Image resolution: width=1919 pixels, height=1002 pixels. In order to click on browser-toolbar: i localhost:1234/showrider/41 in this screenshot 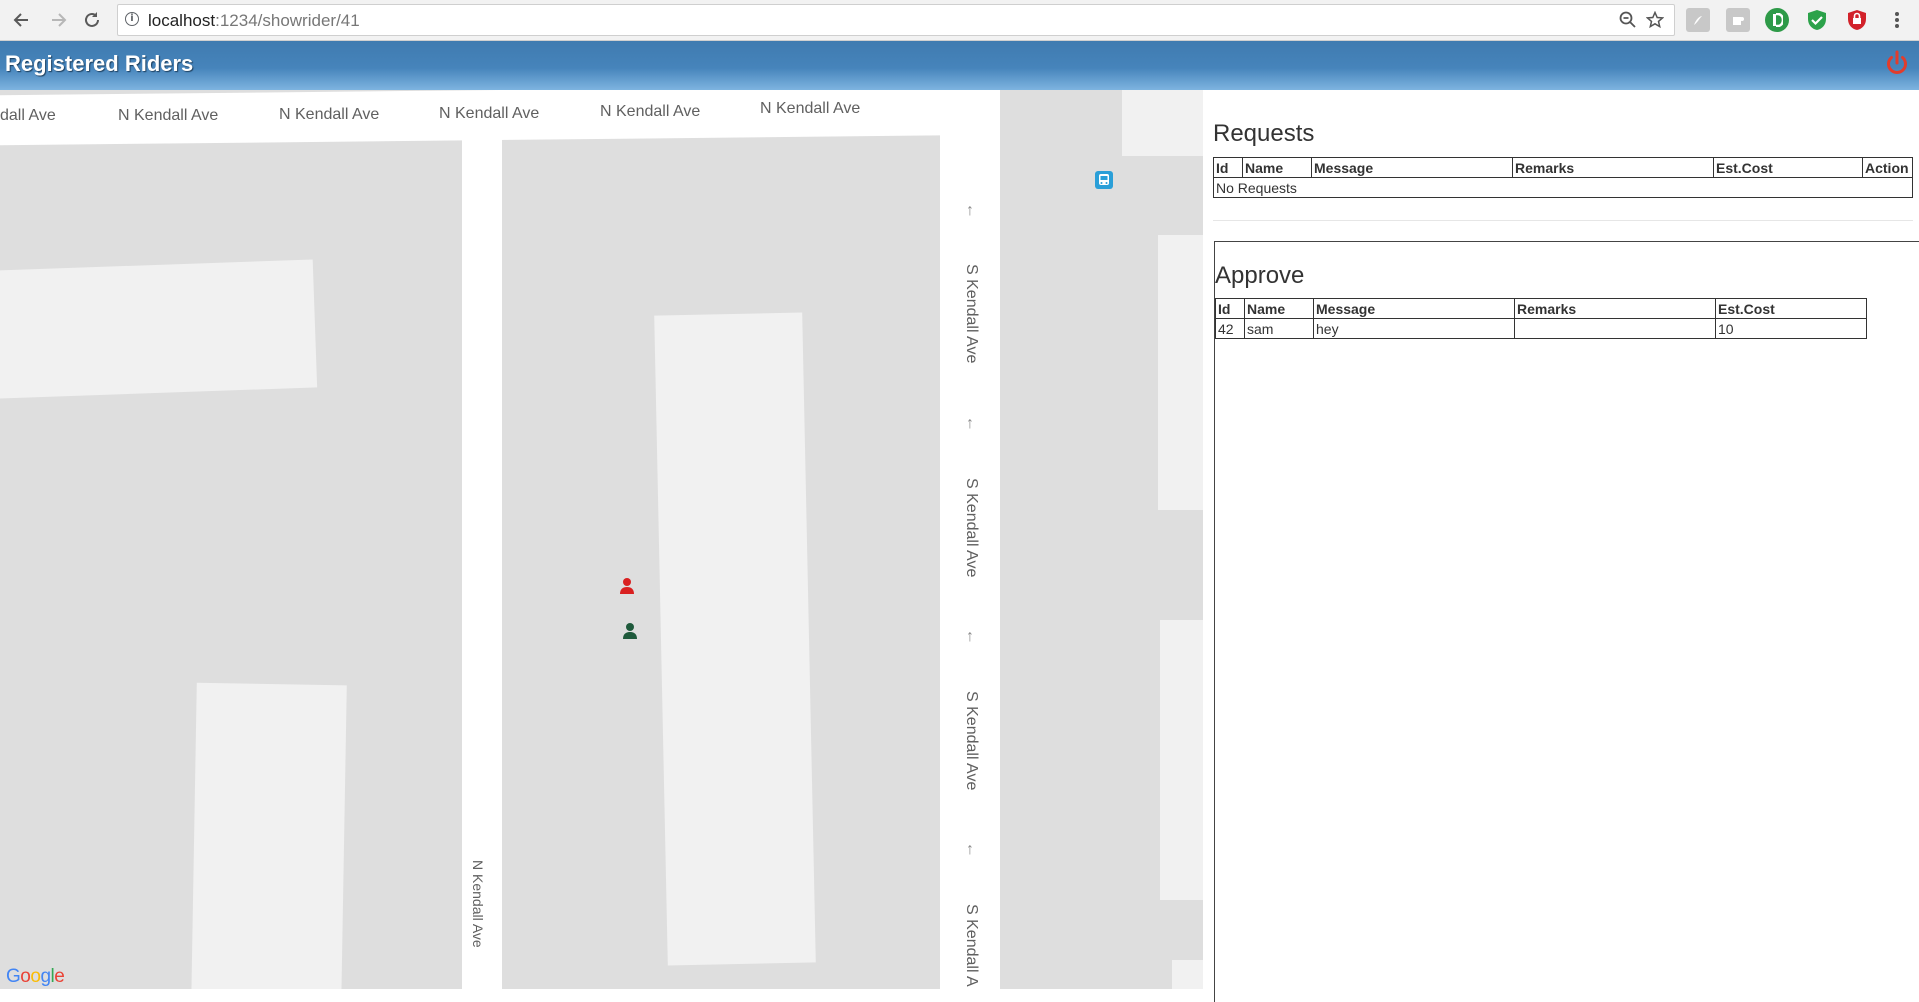, I will do `click(959, 20)`.